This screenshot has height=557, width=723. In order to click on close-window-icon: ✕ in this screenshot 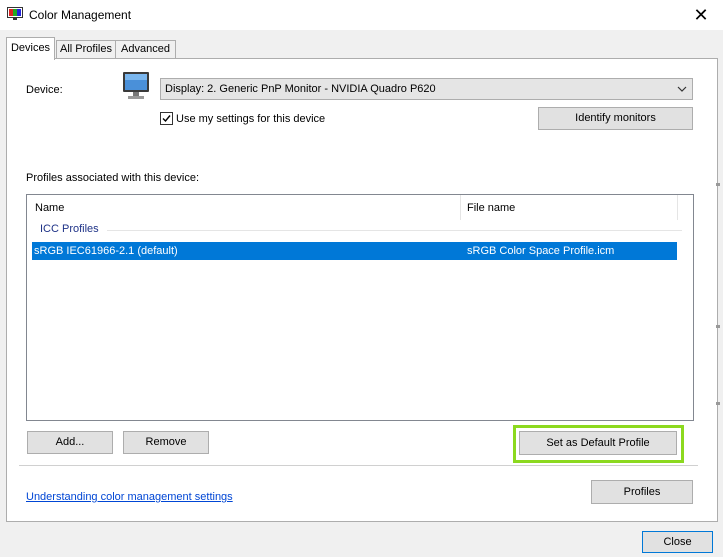, I will do `click(701, 15)`.